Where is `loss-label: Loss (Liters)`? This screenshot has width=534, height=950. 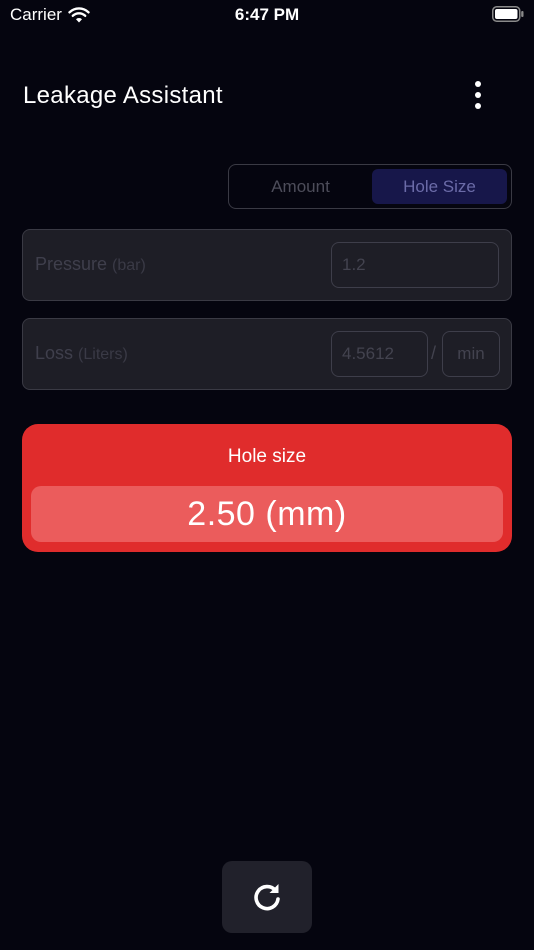 loss-label: Loss (Liters) is located at coordinates (81, 353).